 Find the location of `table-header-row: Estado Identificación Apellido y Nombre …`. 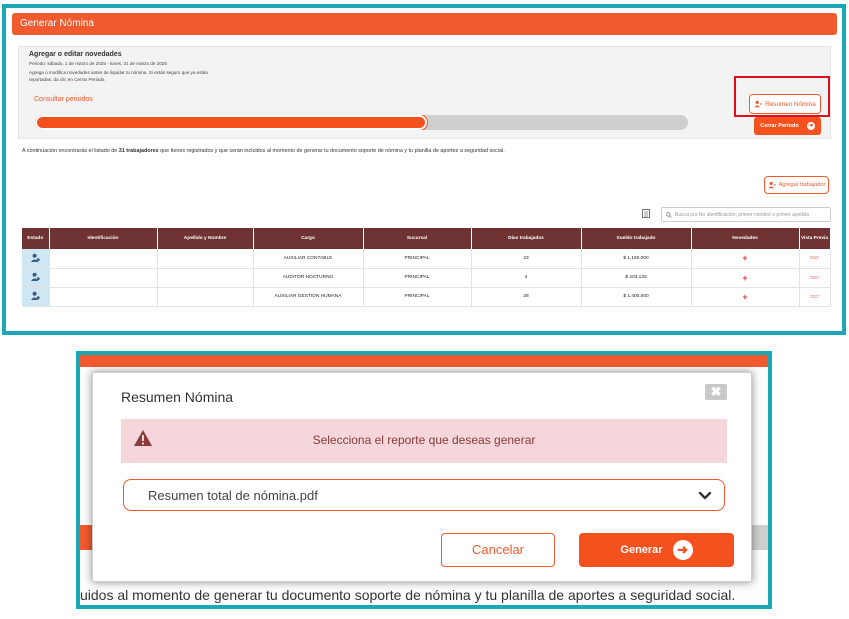

table-header-row: Estado Identificación Apellido y Nombre … is located at coordinates (426, 238).